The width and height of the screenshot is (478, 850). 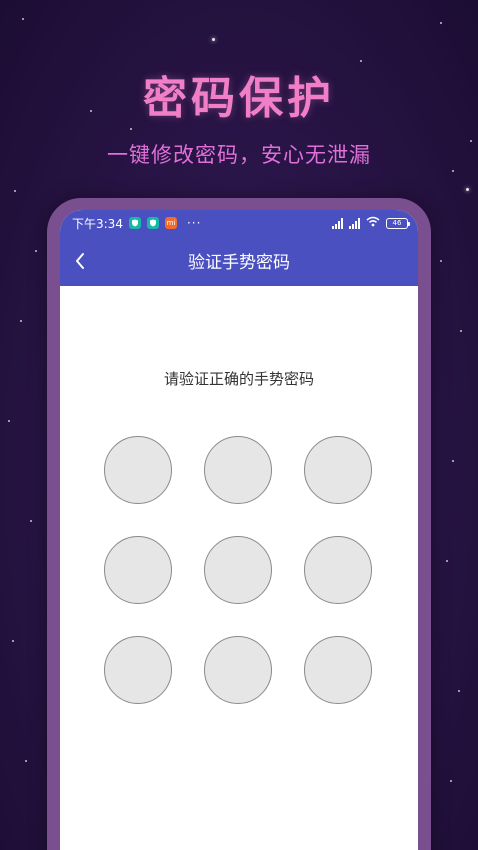 What do you see at coordinates (239, 155) in the screenshot?
I see `hero-subtitle: 一键修改密码，安心无泄漏` at bounding box center [239, 155].